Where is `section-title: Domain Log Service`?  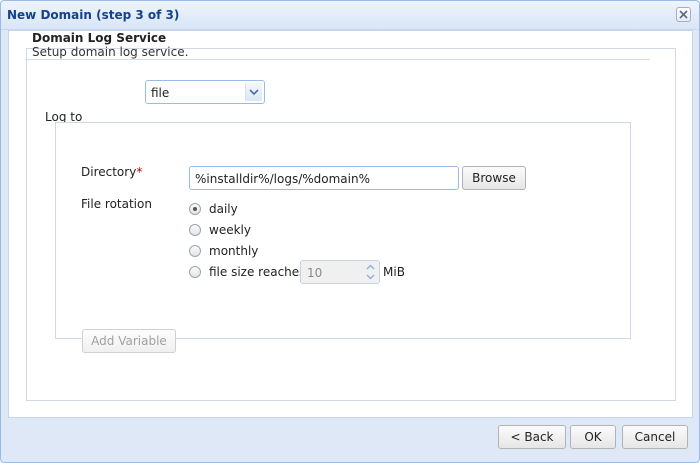
section-title: Domain Log Service is located at coordinates (99, 38).